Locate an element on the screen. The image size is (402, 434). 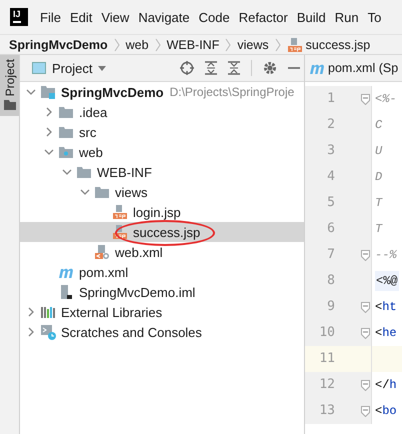
breadcrumb-item: SpringMvcDemo is located at coordinates (58, 45).